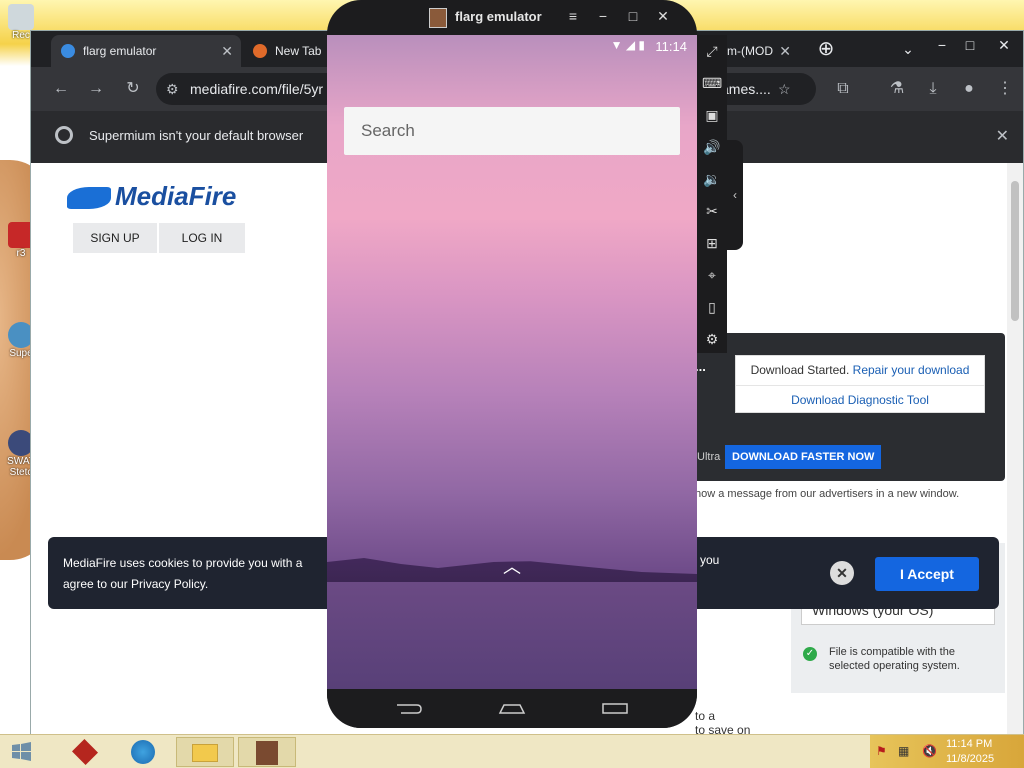 This screenshot has height=768, width=1024. What do you see at coordinates (897, 89) in the screenshot?
I see `labs-icon: ⚗` at bounding box center [897, 89].